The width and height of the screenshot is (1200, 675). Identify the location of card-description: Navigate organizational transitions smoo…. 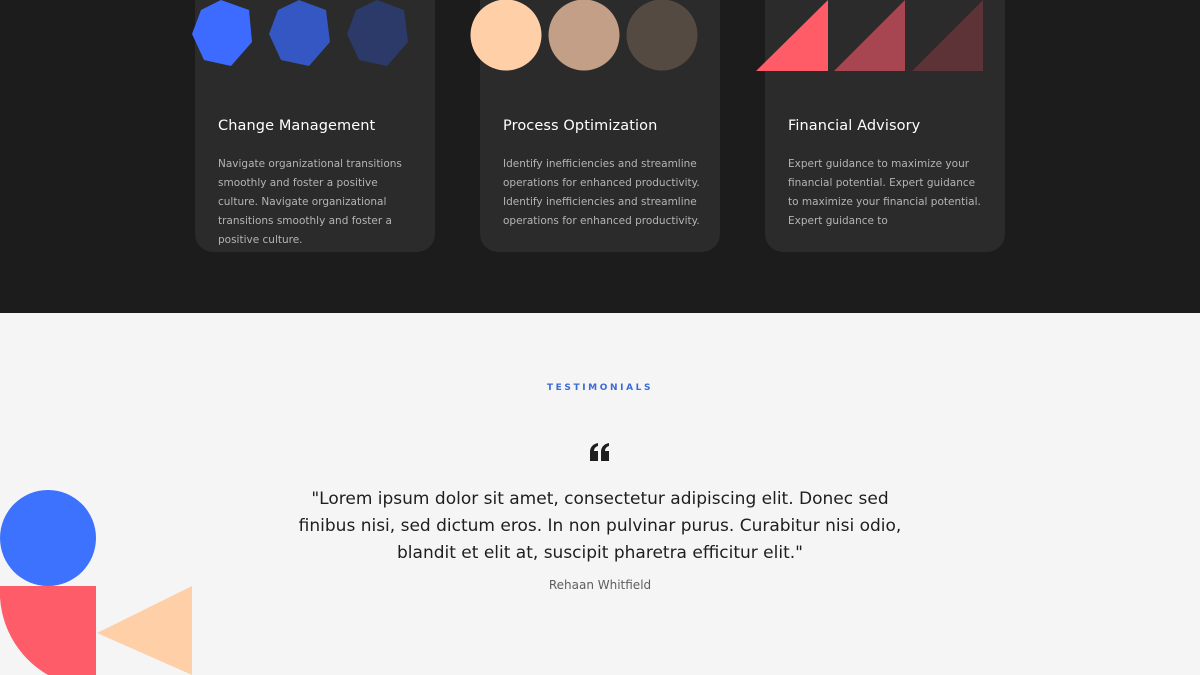
(310, 202).